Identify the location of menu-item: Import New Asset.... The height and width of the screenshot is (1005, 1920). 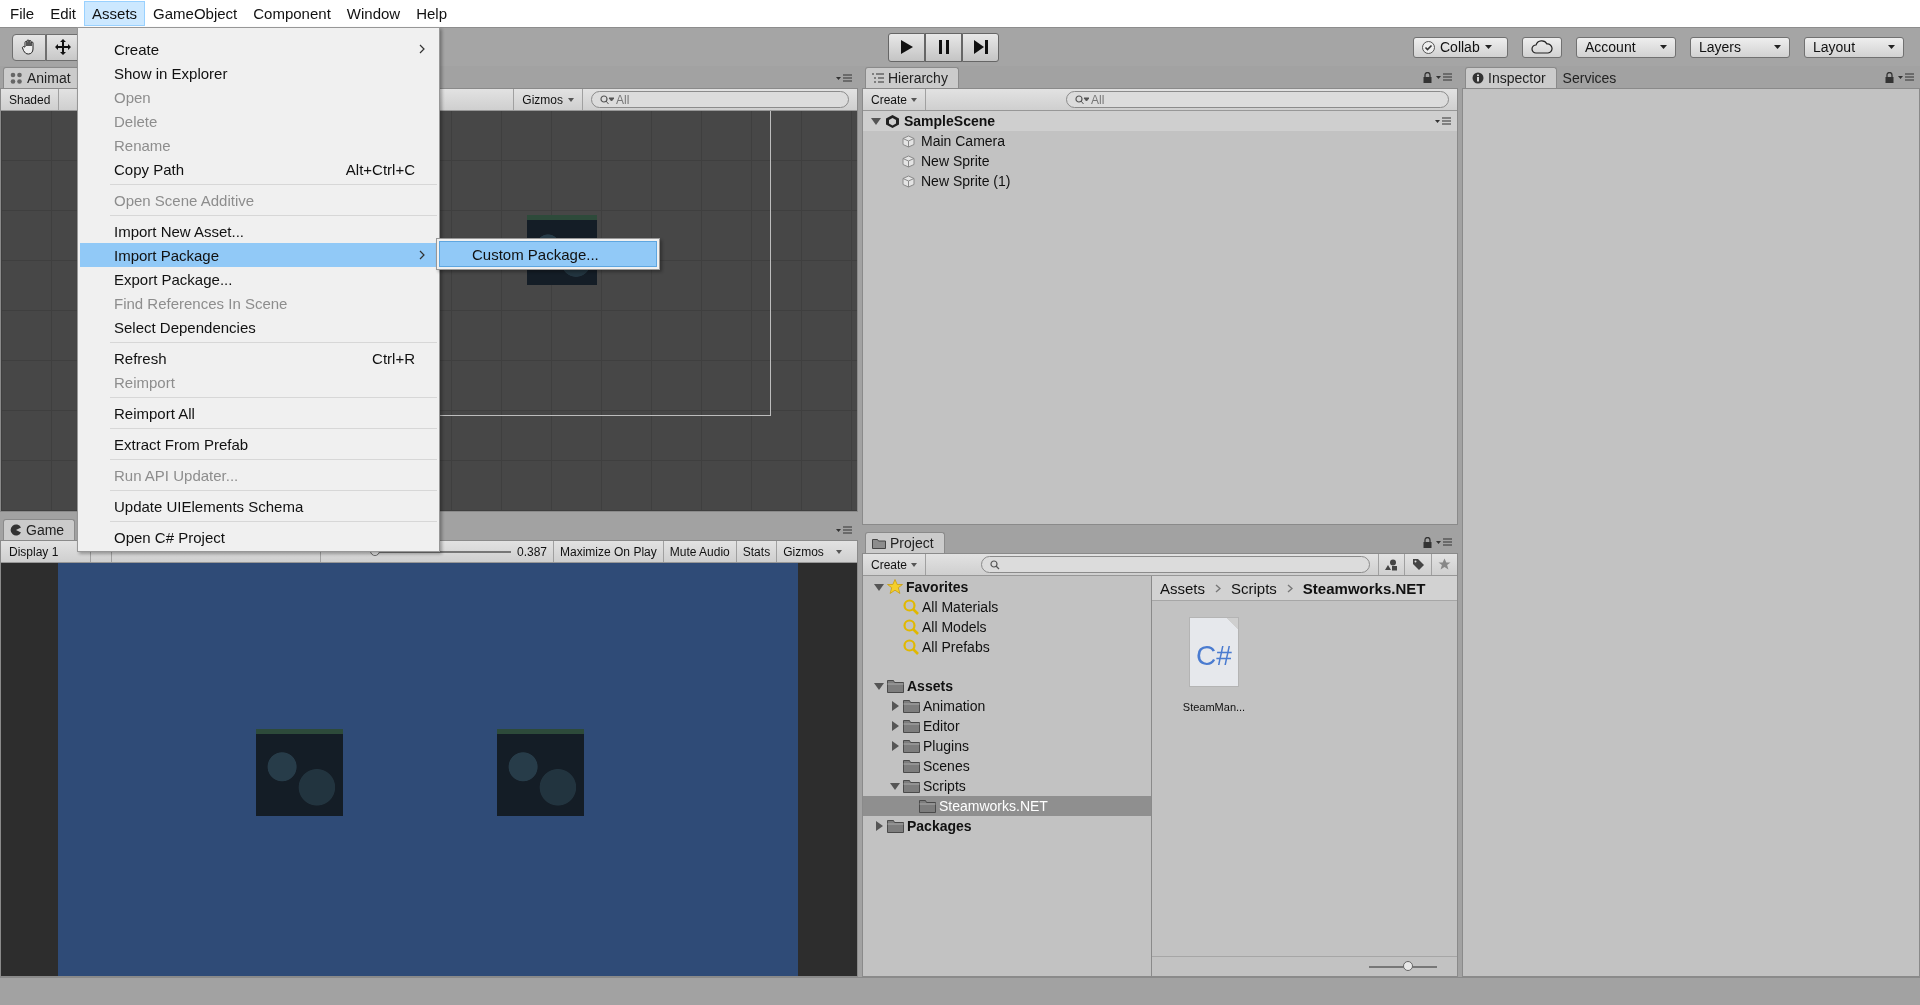
(258, 231).